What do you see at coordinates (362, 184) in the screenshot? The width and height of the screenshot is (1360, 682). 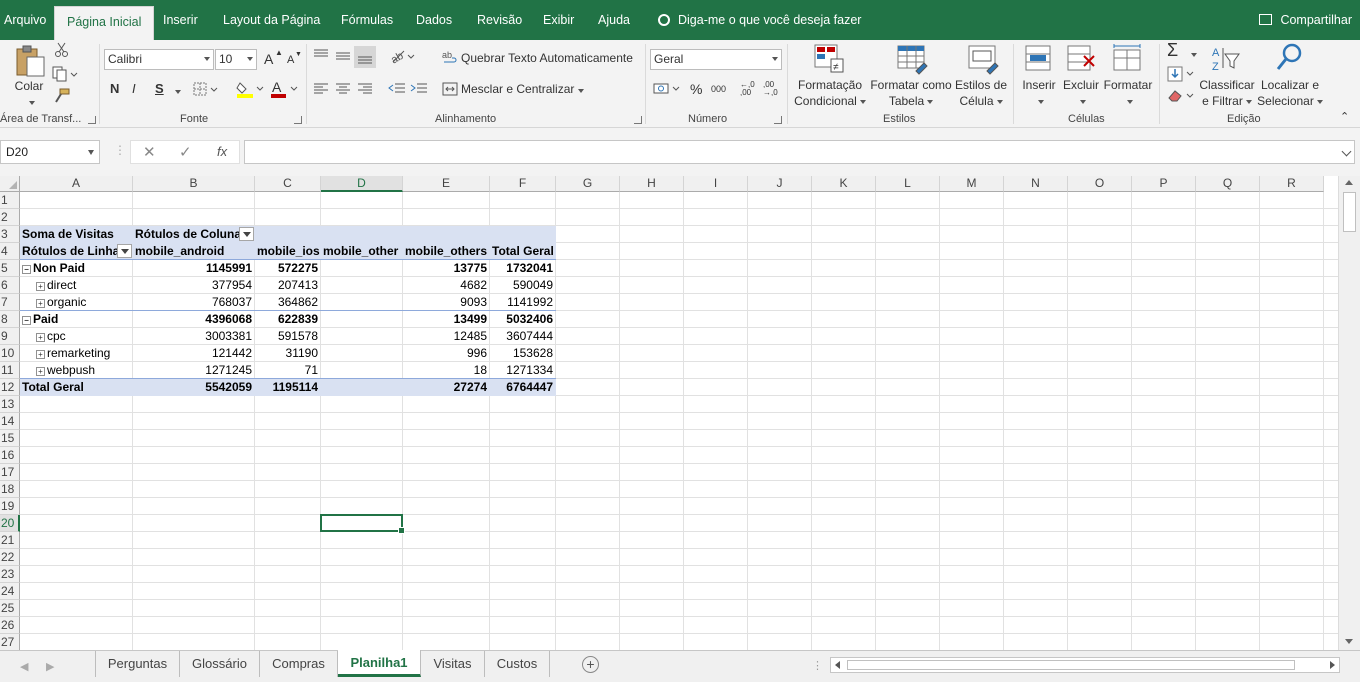 I see `column-header-d: D` at bounding box center [362, 184].